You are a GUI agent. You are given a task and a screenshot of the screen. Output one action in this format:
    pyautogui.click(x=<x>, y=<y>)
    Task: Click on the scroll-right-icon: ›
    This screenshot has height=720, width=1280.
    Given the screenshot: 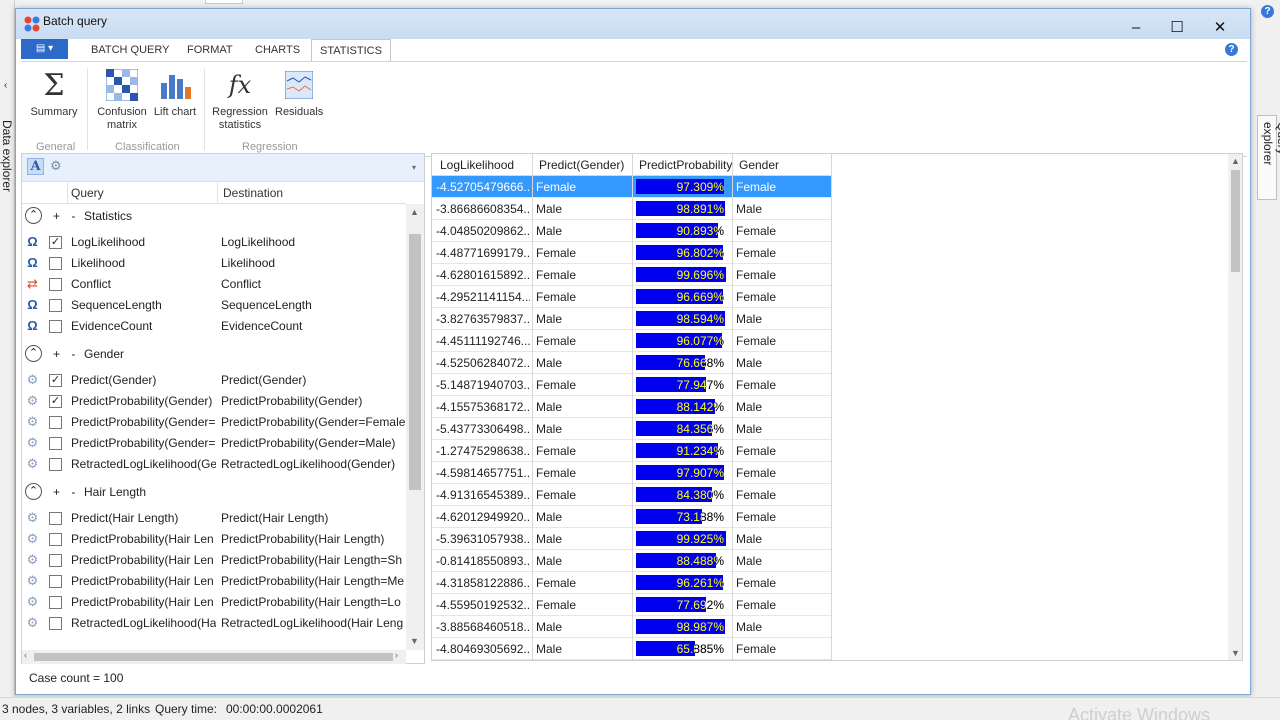 What is the action you would take?
    pyautogui.click(x=396, y=655)
    